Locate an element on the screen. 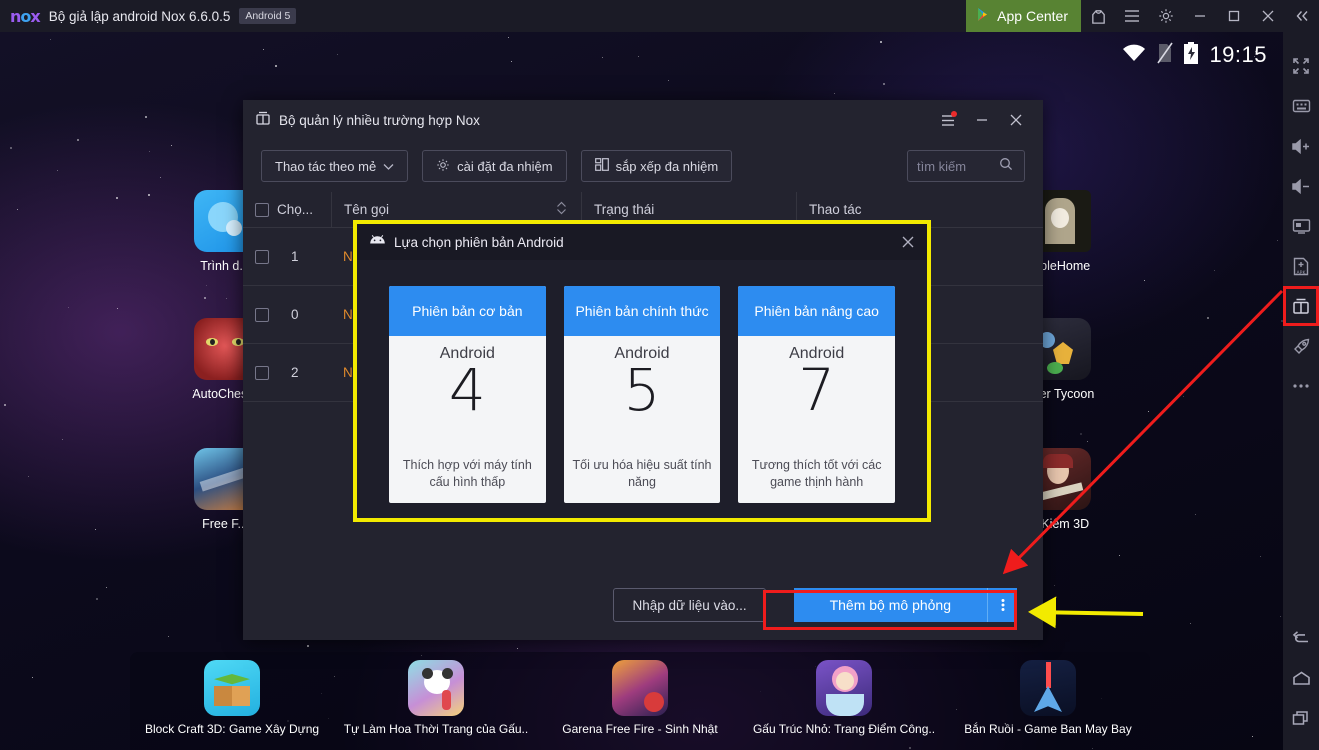 The height and width of the screenshot is (750, 1319). row-select: 2 is located at coordinates (287, 373).